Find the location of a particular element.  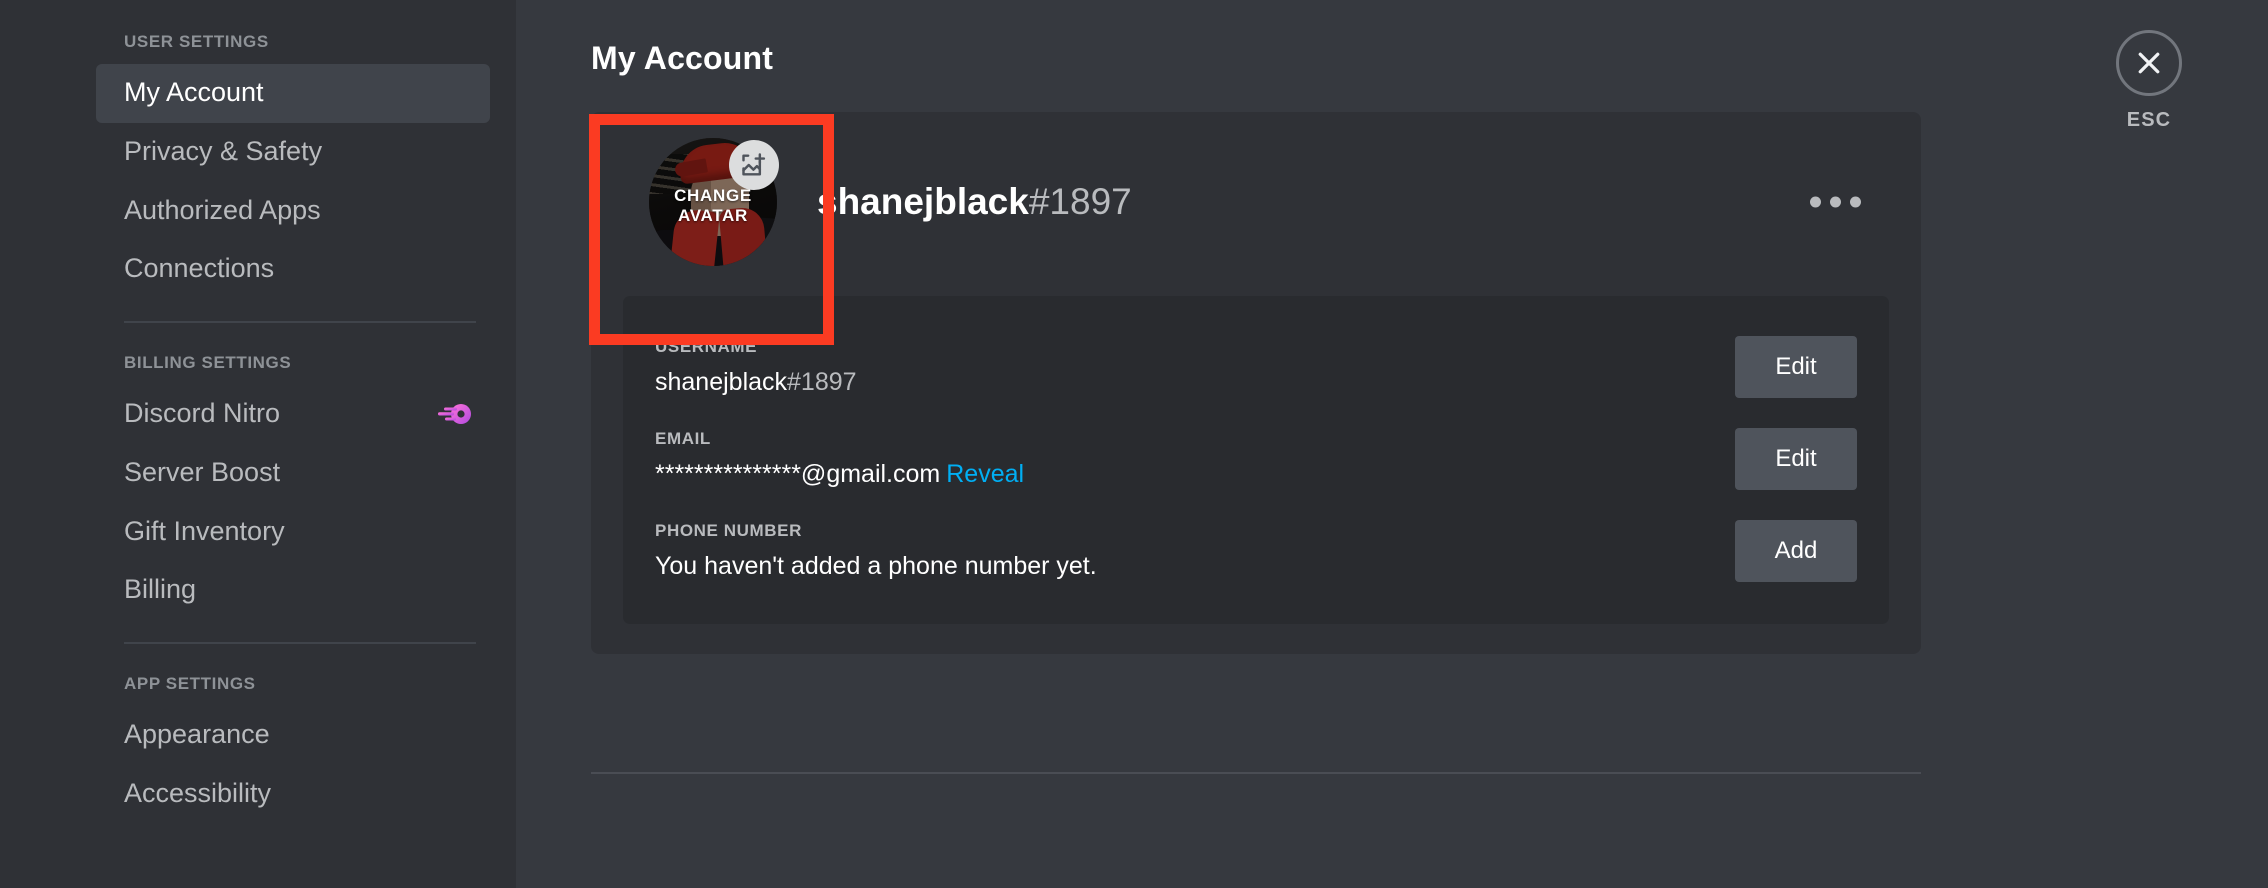

username-field-label: USERNAME is located at coordinates (706, 346).